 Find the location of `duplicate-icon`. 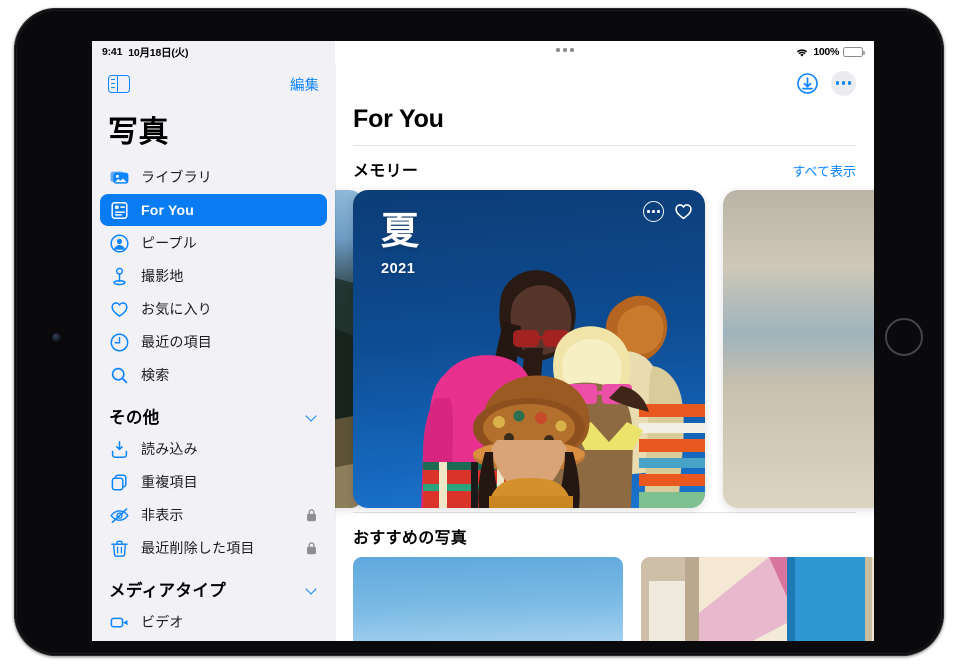

duplicate-icon is located at coordinates (119, 482).